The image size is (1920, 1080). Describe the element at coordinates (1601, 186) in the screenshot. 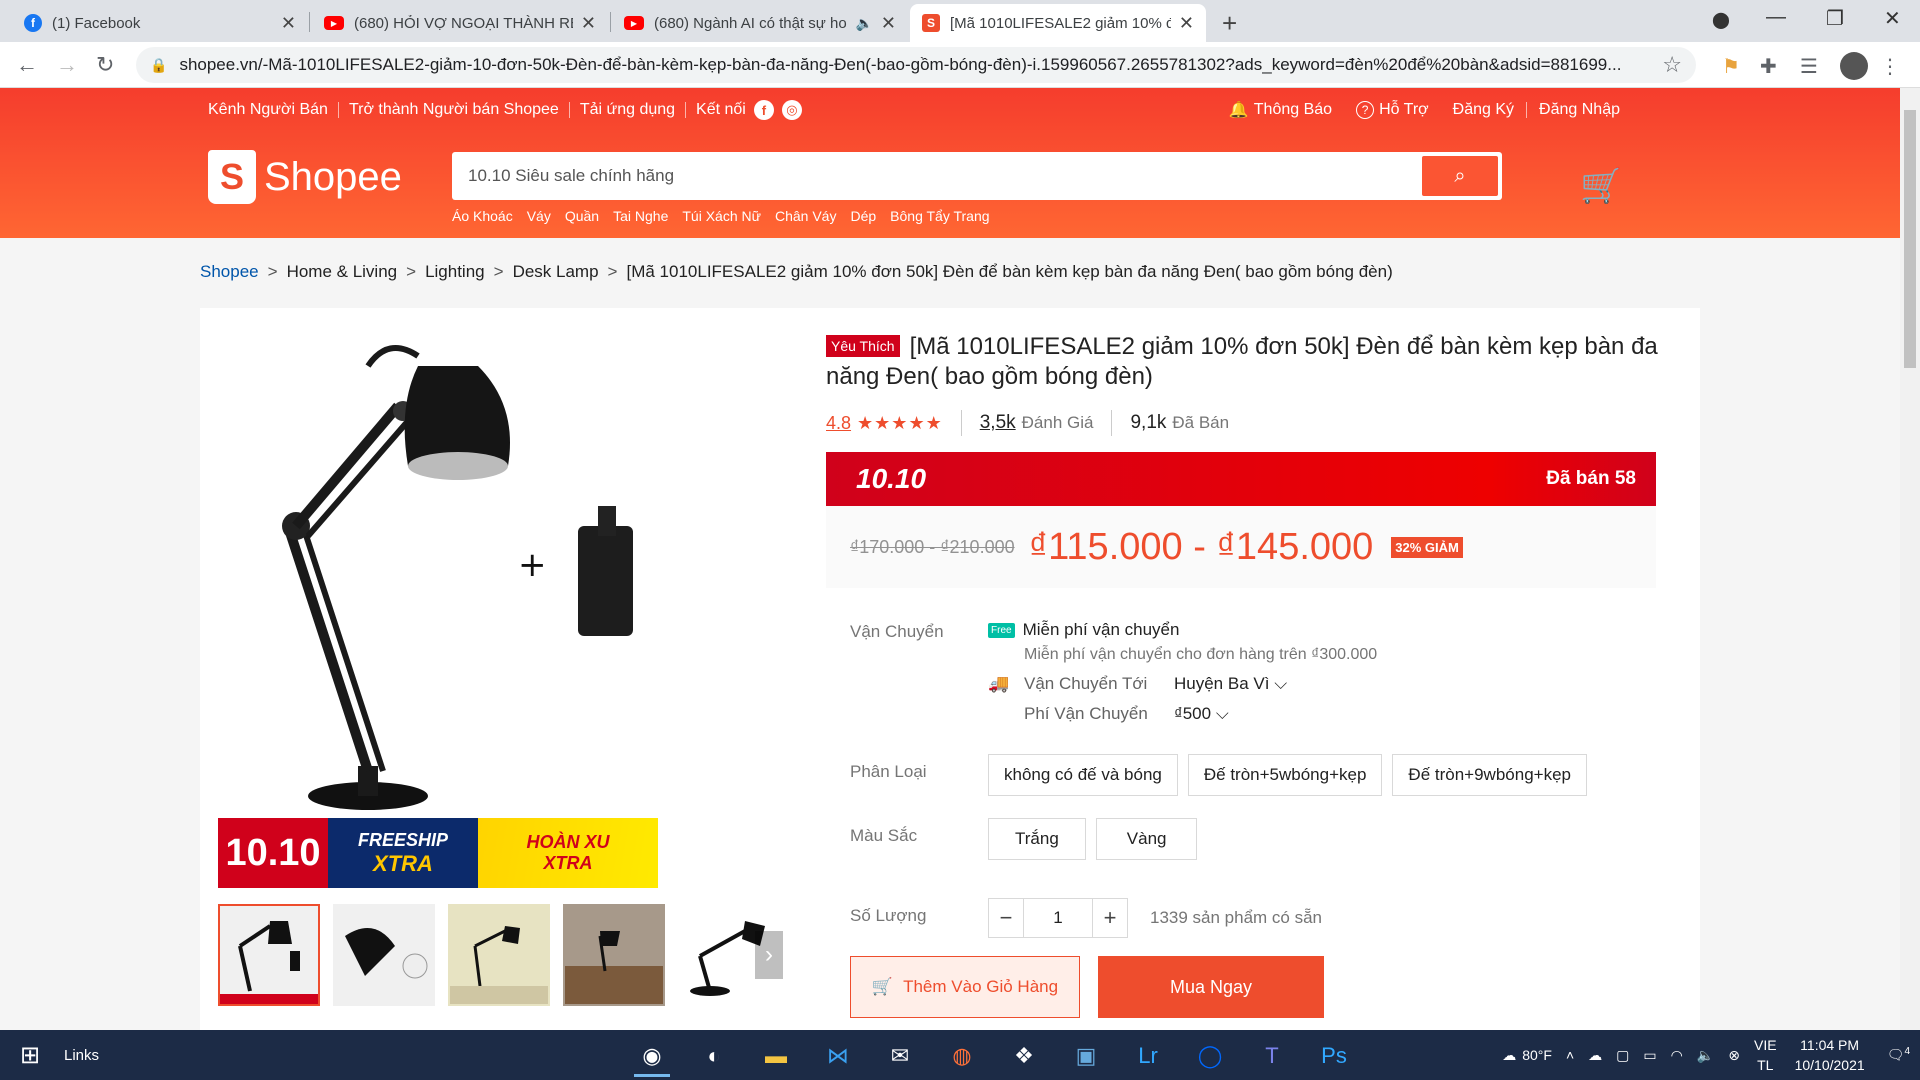

I see `cart-icon: 🛒` at that location.